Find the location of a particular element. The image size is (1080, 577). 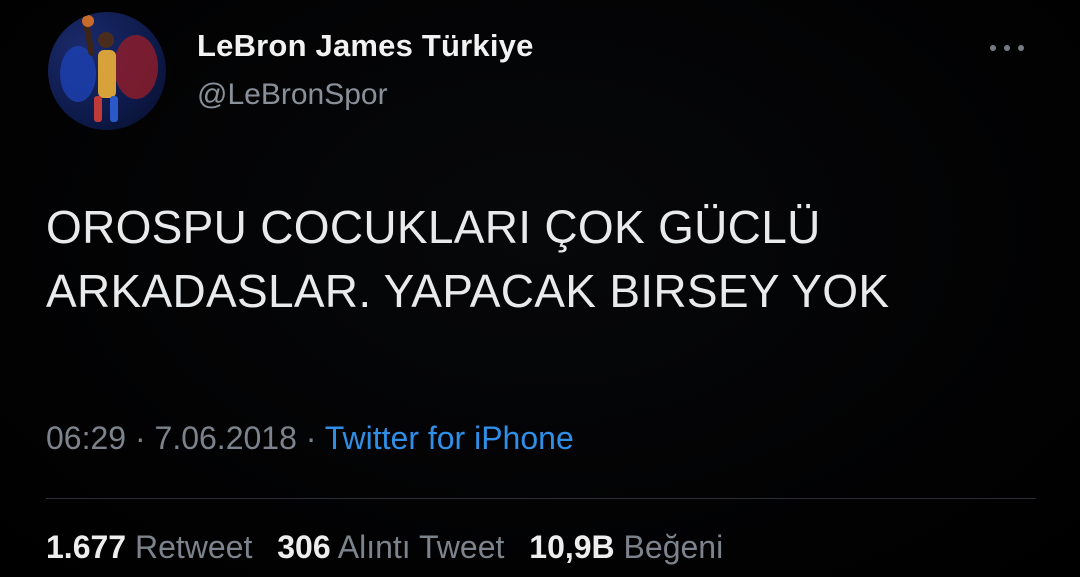

tweet-time: 06:29 is located at coordinates (86, 438).